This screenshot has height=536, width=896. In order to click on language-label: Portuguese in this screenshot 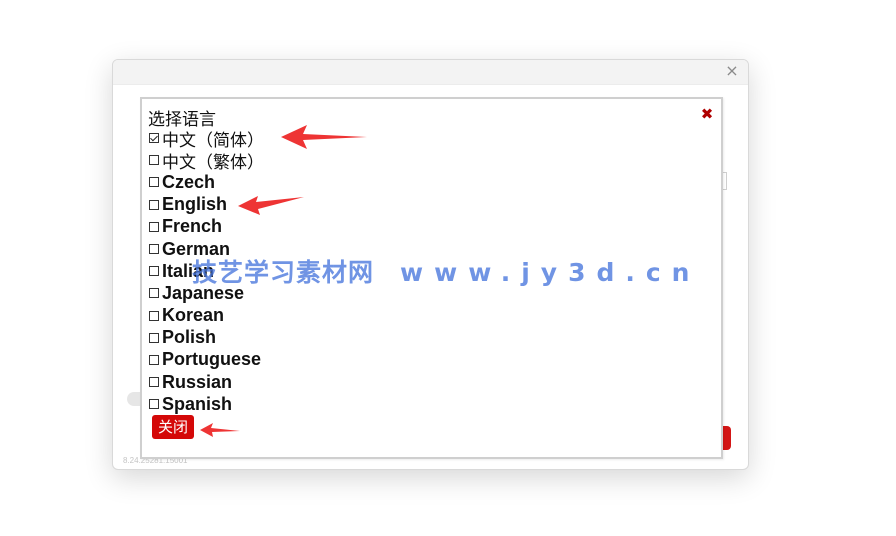, I will do `click(212, 359)`.